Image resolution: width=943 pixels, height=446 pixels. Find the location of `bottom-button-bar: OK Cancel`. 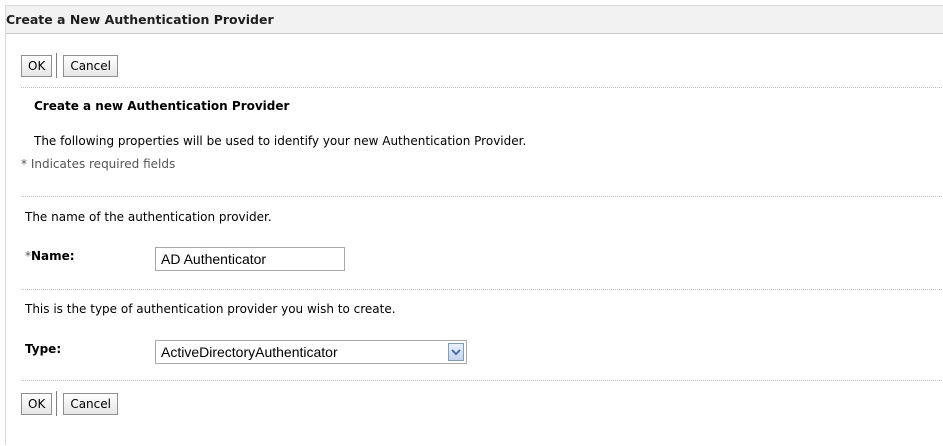

bottom-button-bar: OK Cancel is located at coordinates (69, 403).